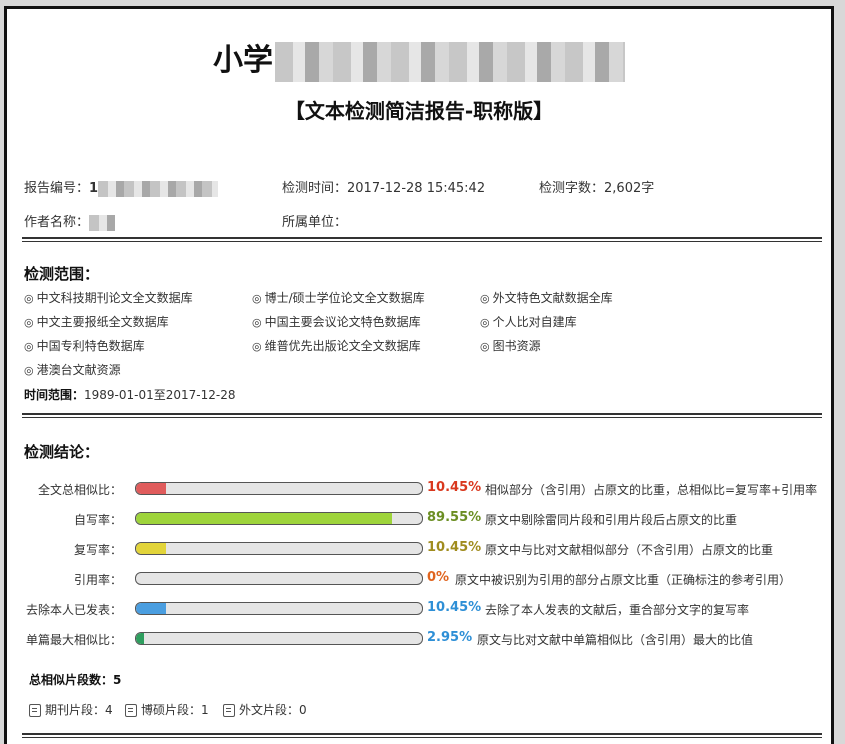 Image resolution: width=845 pixels, height=744 pixels. I want to click on result-percent: 0%, so click(438, 577).